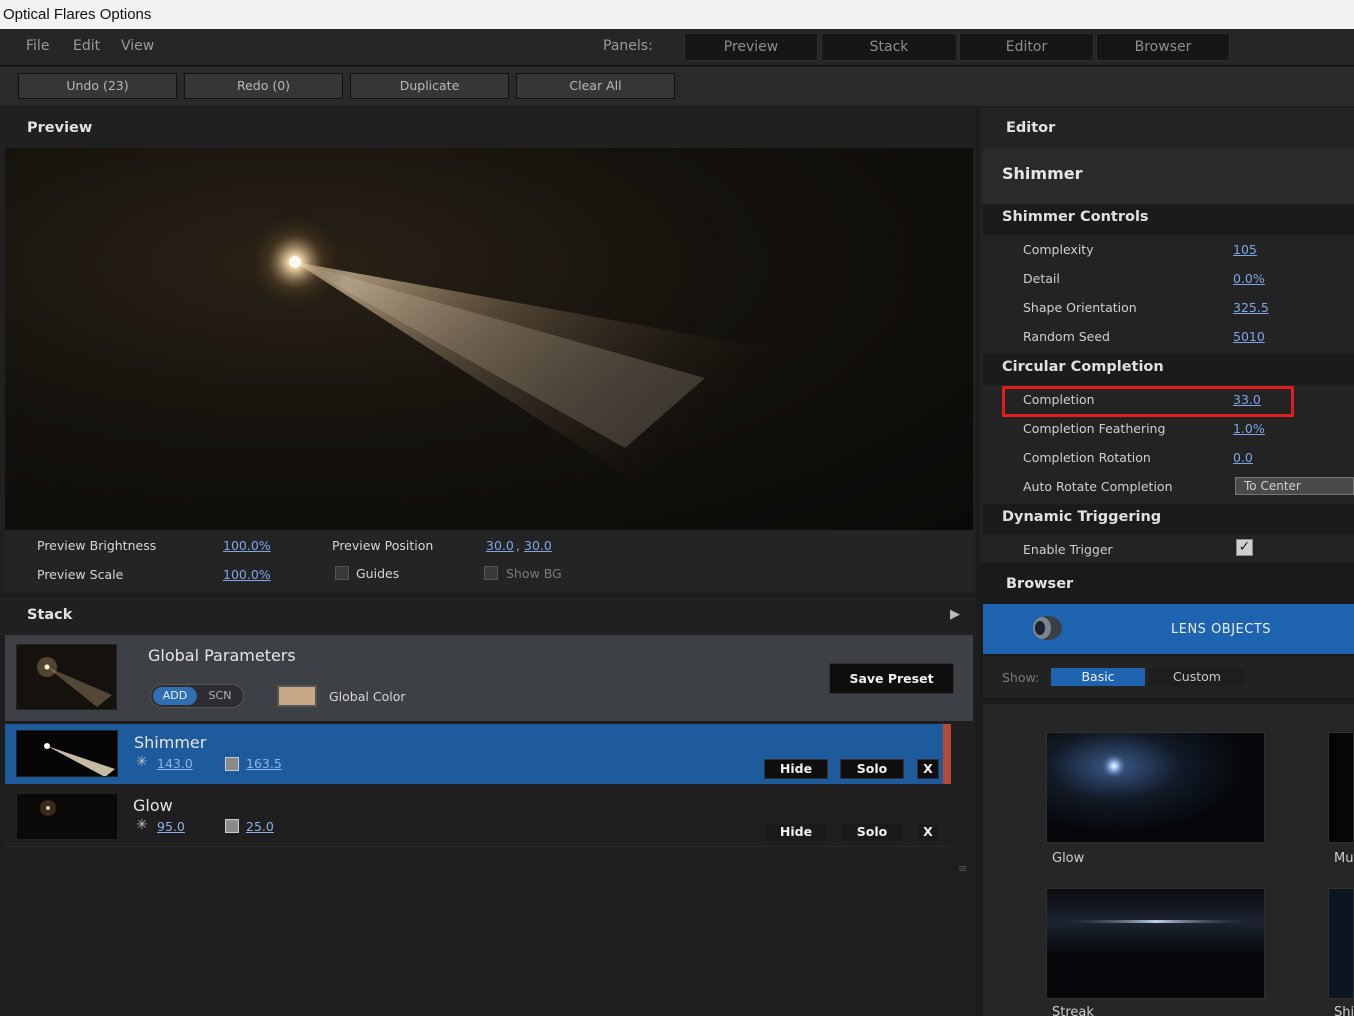  Describe the element at coordinates (1098, 486) in the screenshot. I see `auto-rotate-completion-label: Auto Rotate Completion` at that location.